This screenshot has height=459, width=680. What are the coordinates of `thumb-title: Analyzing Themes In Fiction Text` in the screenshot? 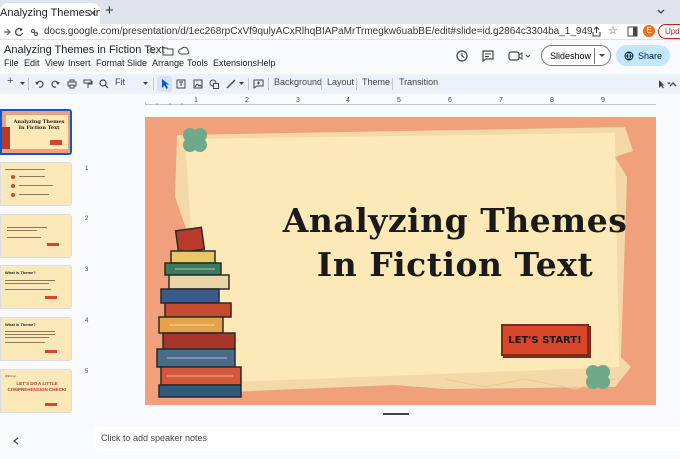 It's located at (39, 125).